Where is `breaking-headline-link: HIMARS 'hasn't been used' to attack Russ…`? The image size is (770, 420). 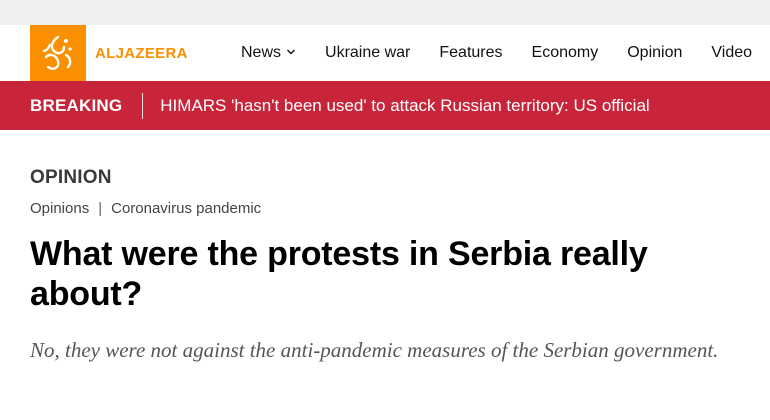 breaking-headline-link: HIMARS 'hasn't been used' to attack Russ… is located at coordinates (404, 106).